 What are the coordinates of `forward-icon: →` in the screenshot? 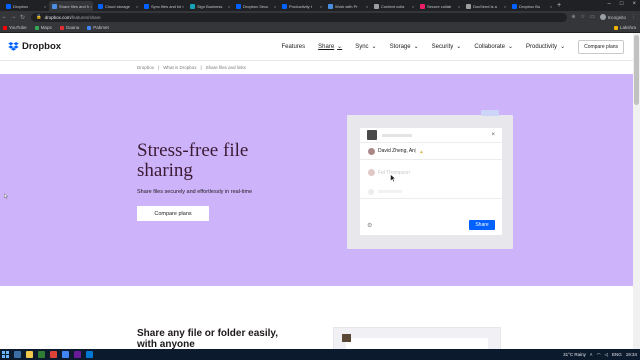 It's located at (13, 17).